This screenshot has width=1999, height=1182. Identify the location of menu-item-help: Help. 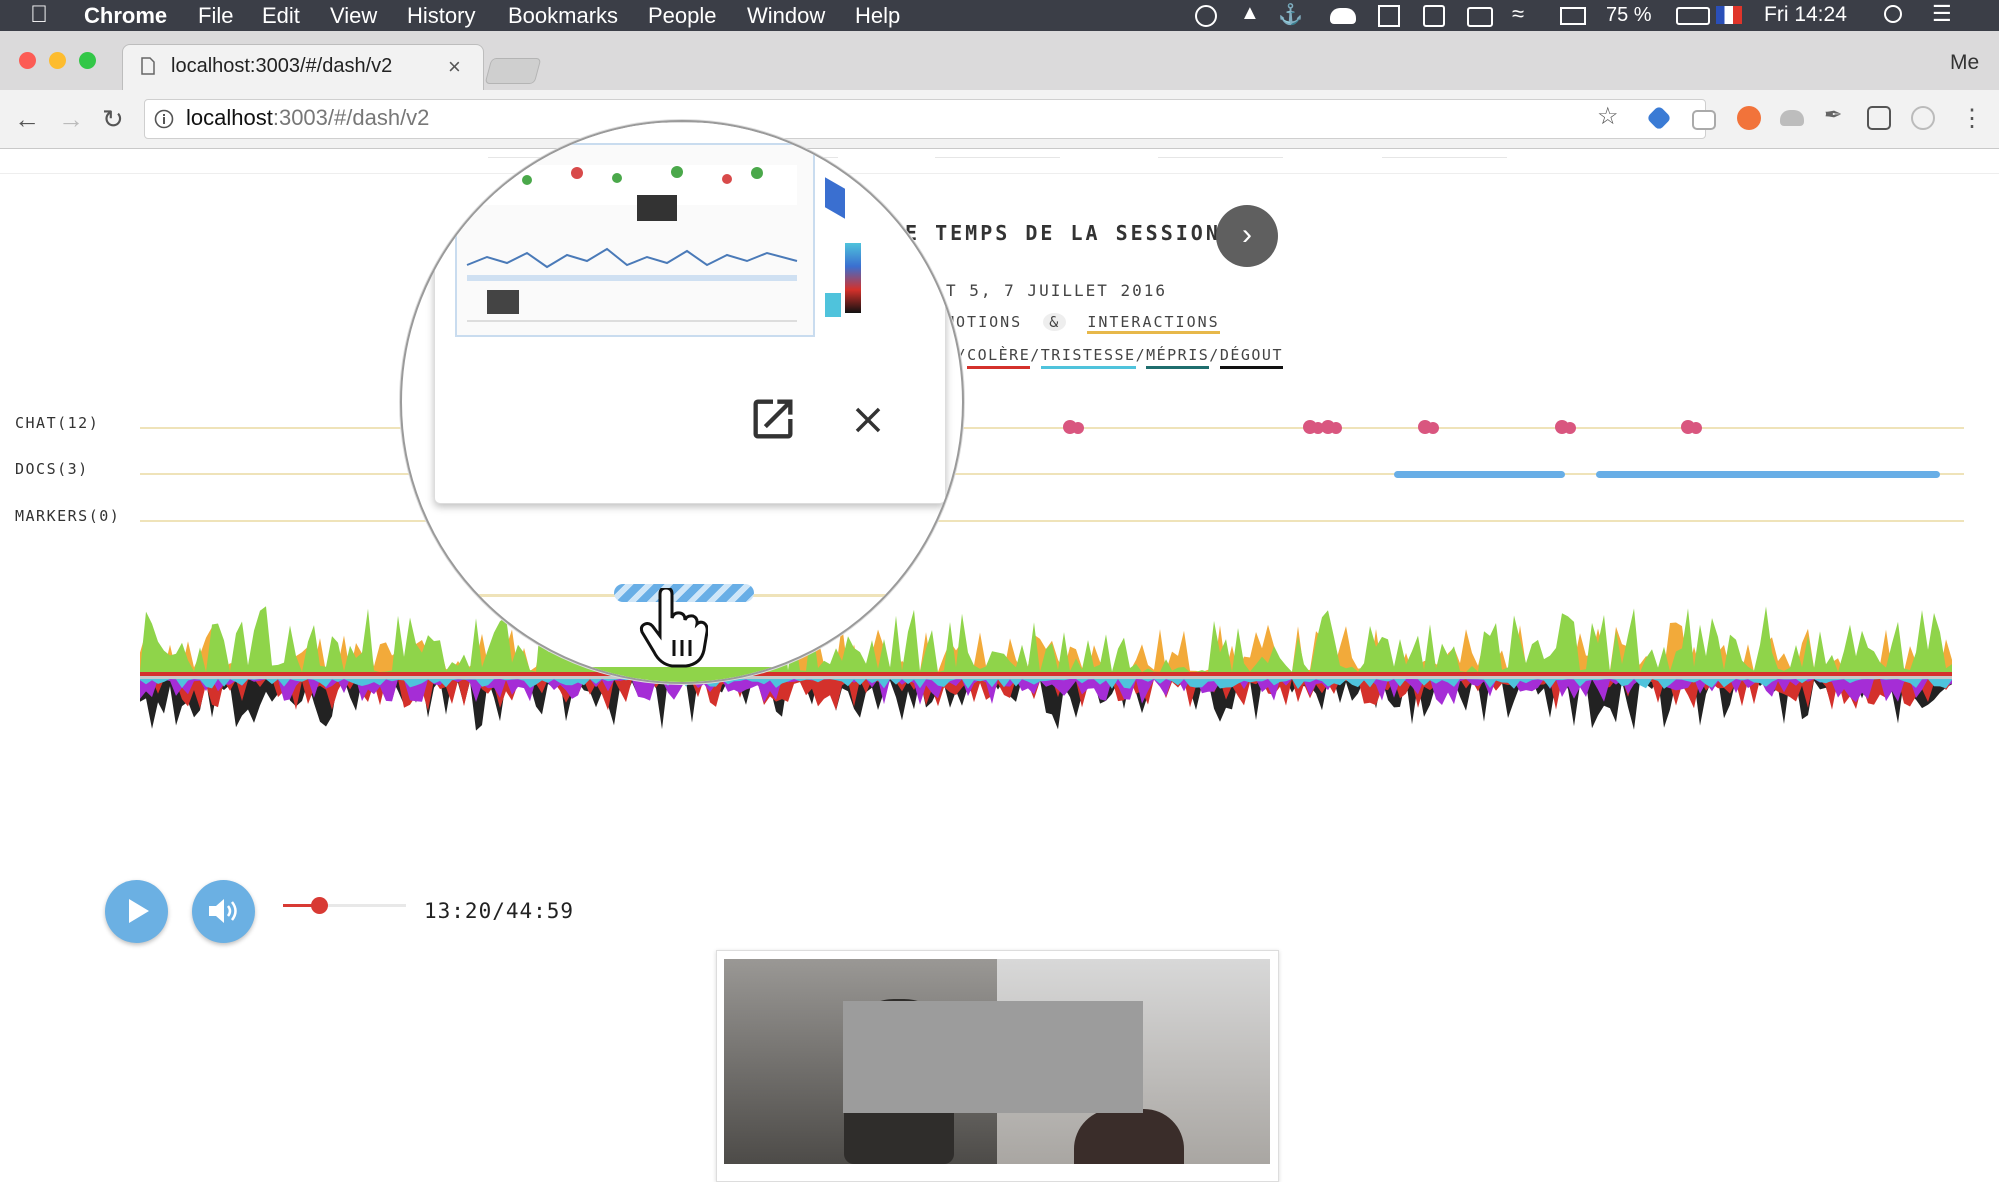
(877, 16).